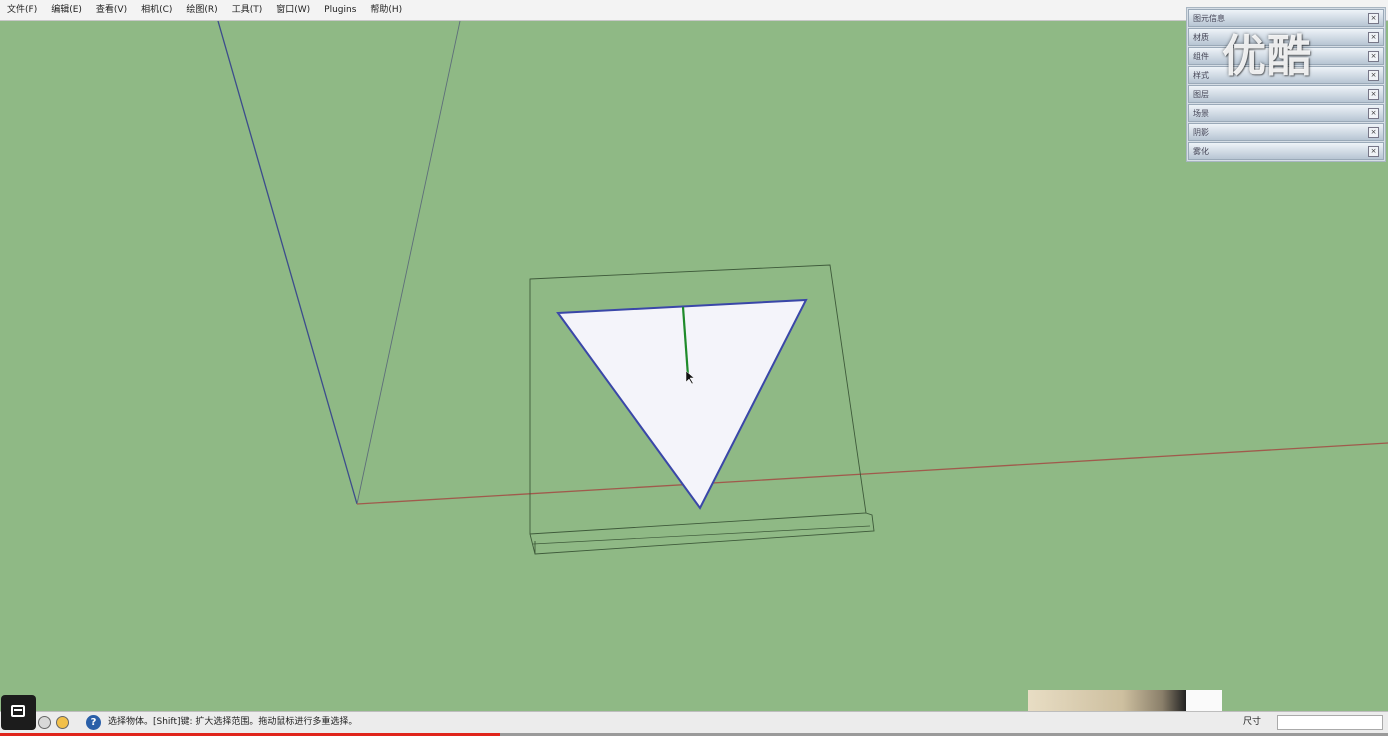 This screenshot has width=1388, height=736. What do you see at coordinates (872, 473) in the screenshot?
I see `red-axis-line` at bounding box center [872, 473].